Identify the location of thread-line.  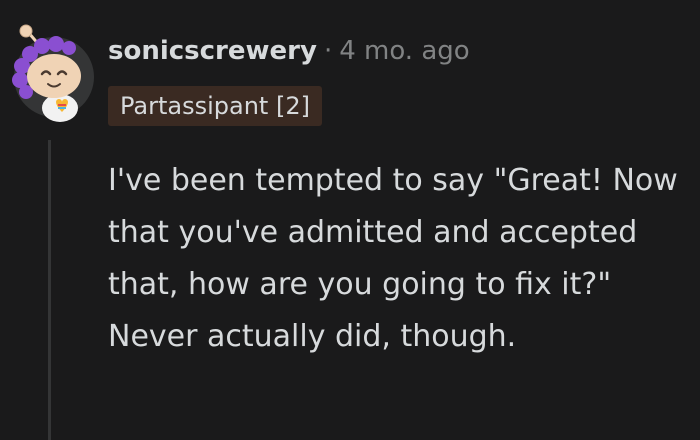
(49, 290).